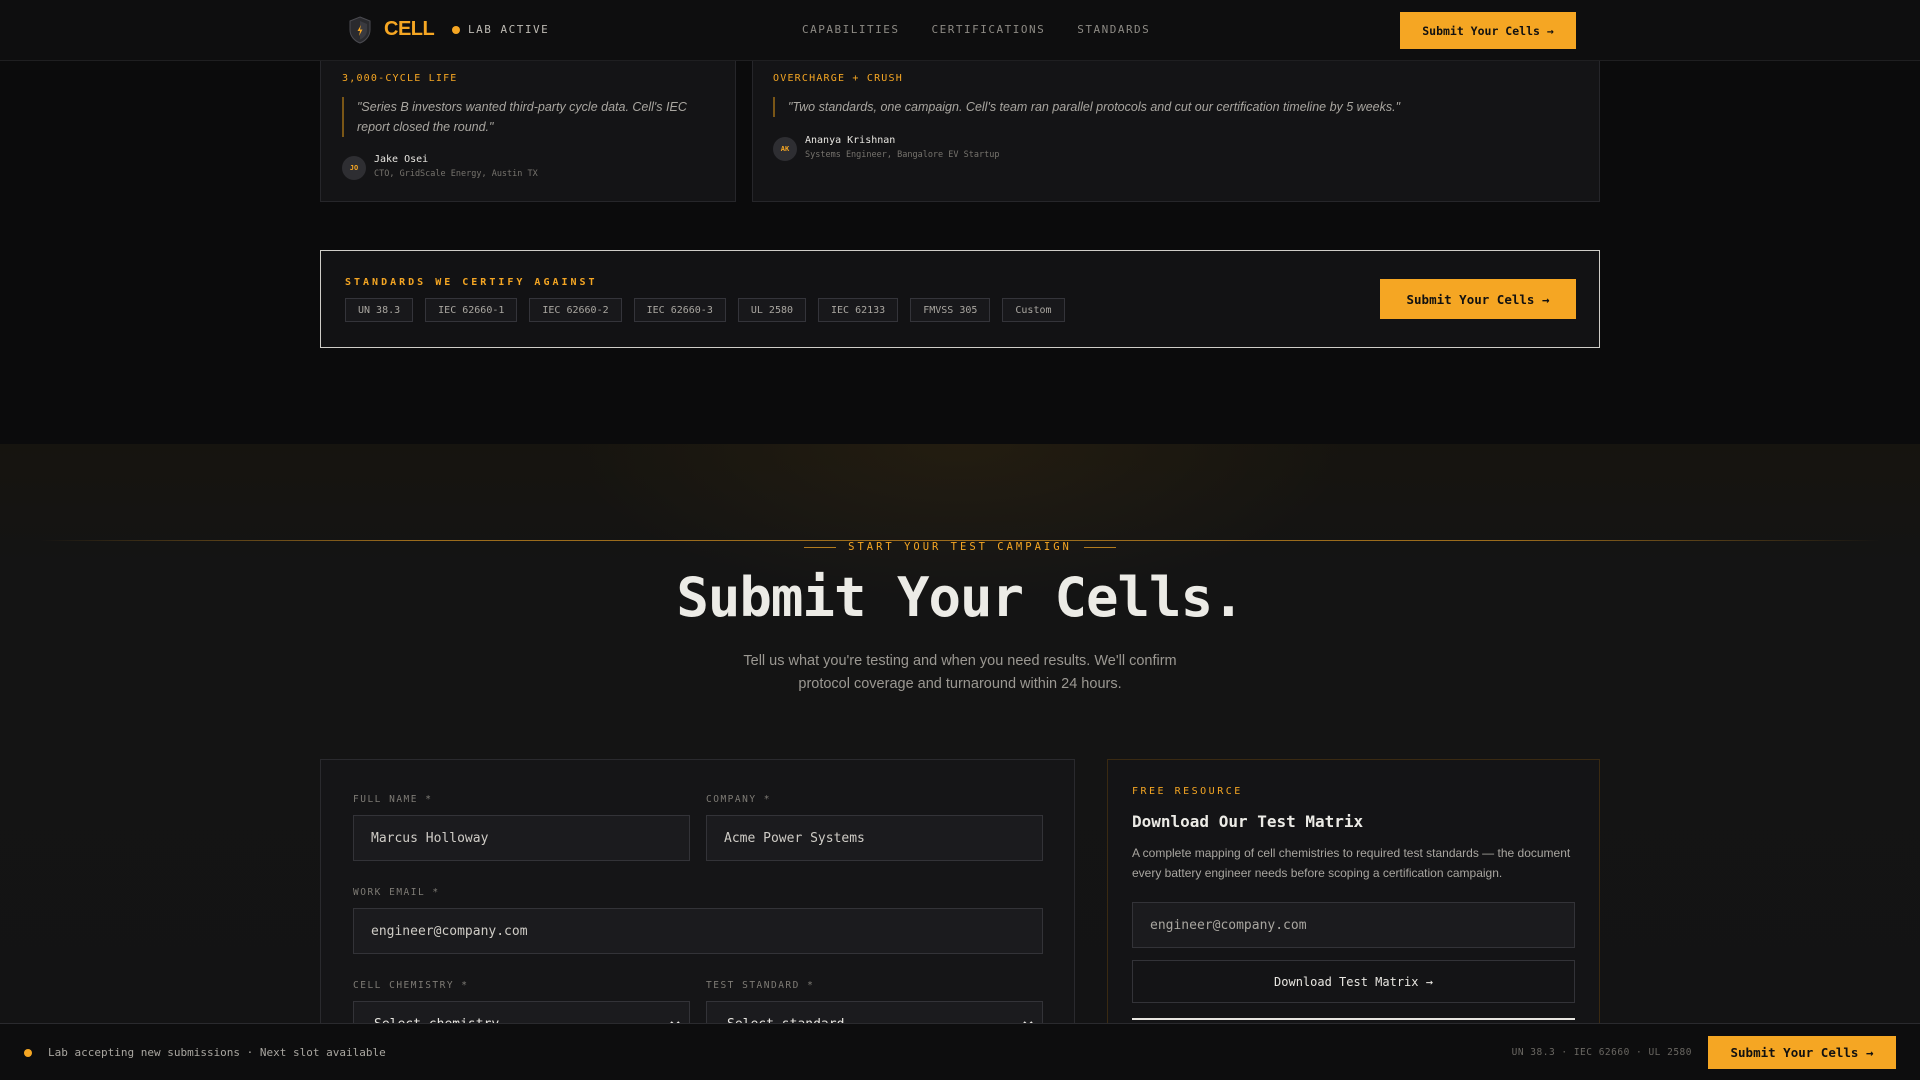 This screenshot has height=1080, width=1920. What do you see at coordinates (509, 29) in the screenshot?
I see `lab-status: LAB ACTIVE` at bounding box center [509, 29].